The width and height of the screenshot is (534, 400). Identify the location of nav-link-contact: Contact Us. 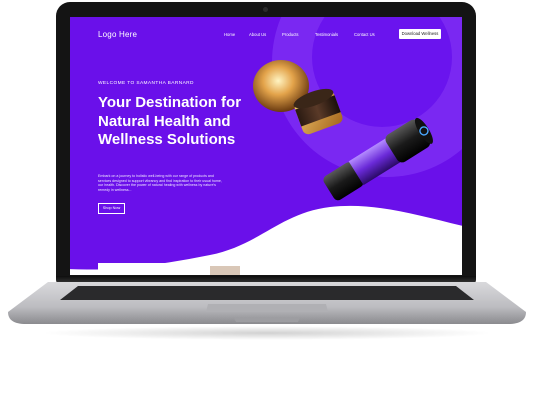
(364, 34).